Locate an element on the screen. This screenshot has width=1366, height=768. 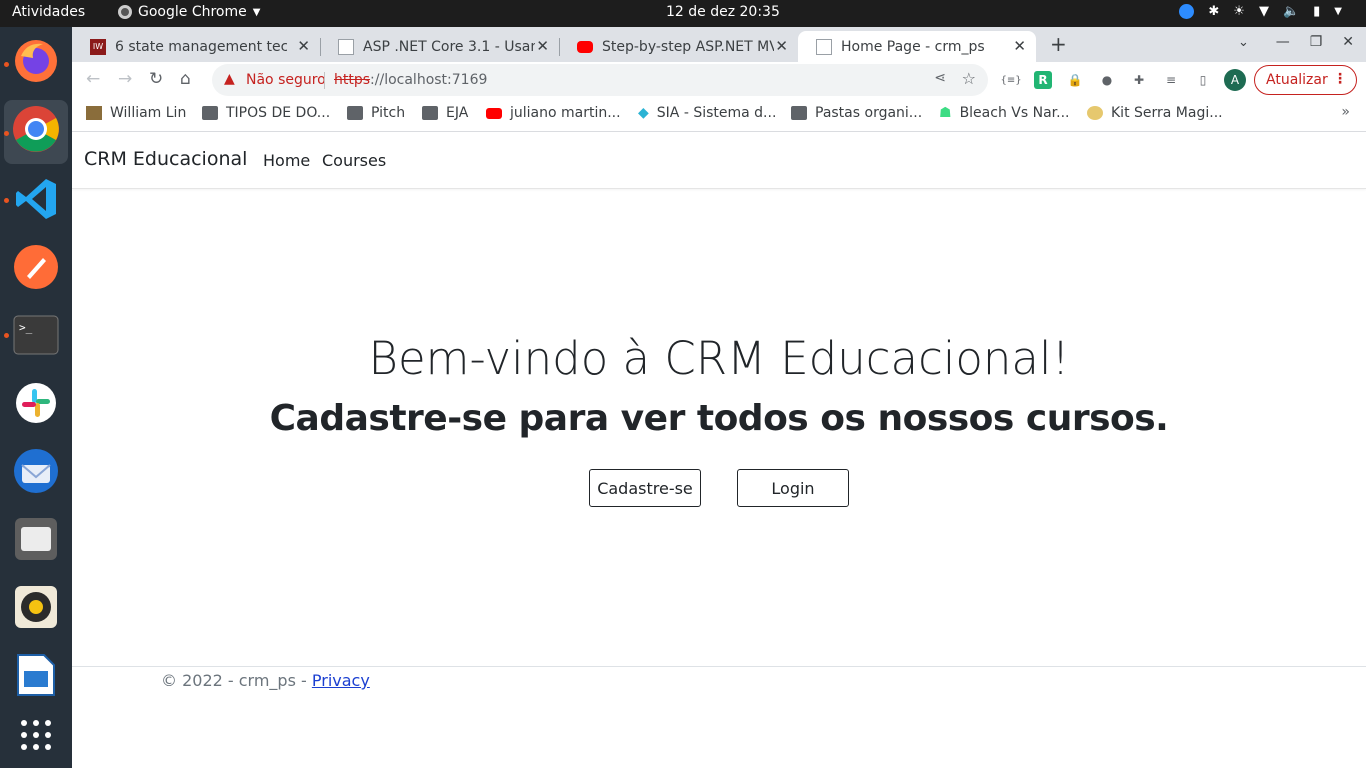
r-extension-icon: R is located at coordinates (1043, 80).